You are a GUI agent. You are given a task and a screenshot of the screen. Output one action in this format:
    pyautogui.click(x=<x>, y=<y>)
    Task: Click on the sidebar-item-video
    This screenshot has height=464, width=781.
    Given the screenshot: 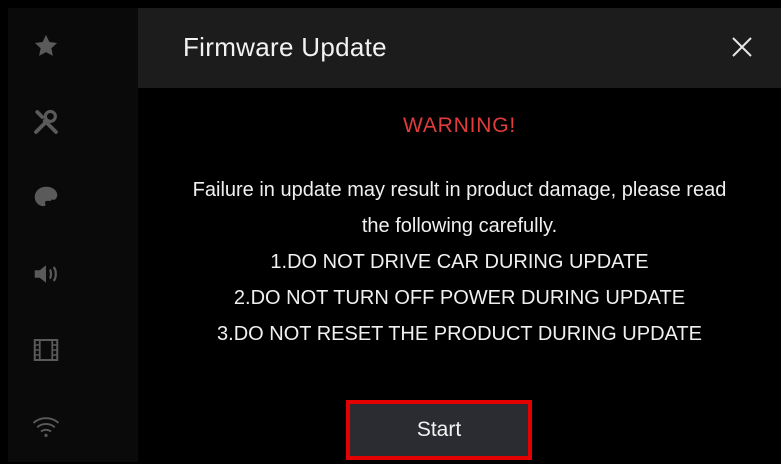 What is the action you would take?
    pyautogui.click(x=73, y=350)
    